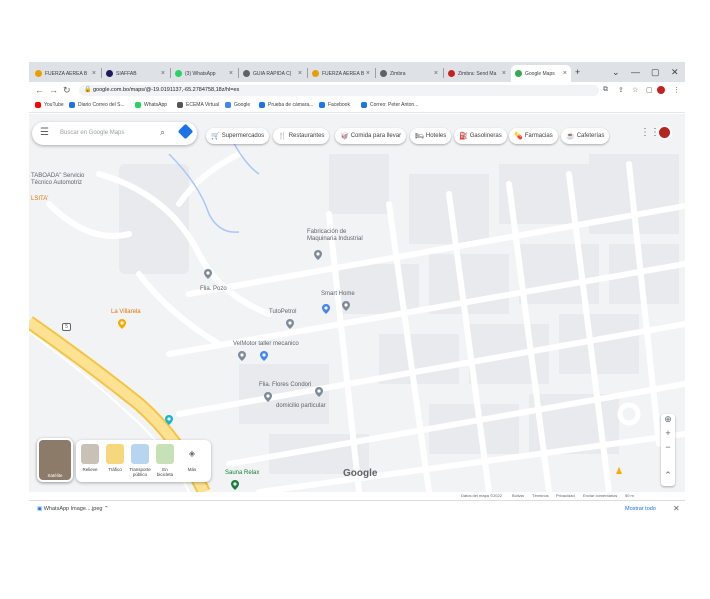  I want to click on privacy-link: Privacidad, so click(565, 495).